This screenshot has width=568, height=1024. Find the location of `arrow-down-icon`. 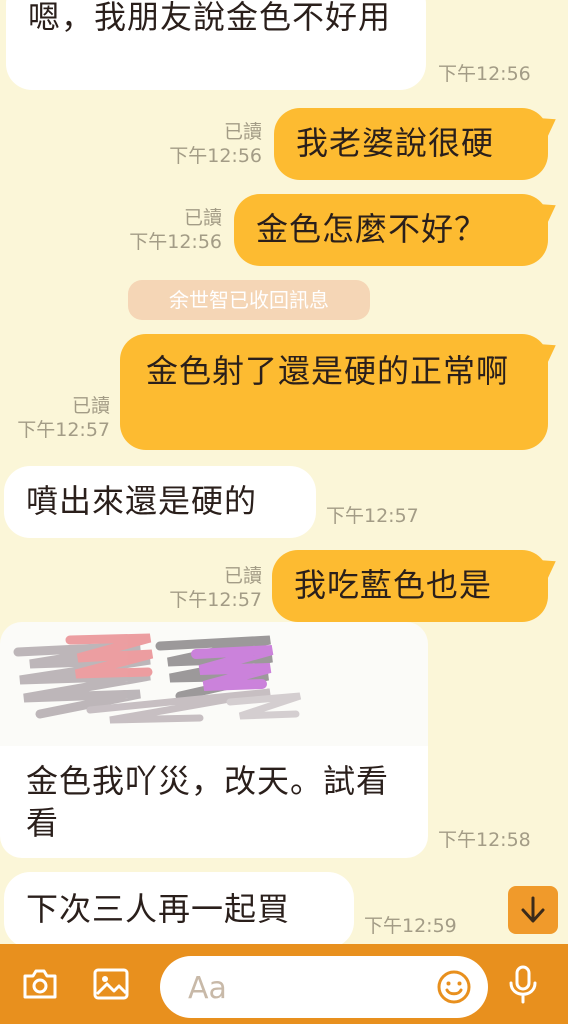

arrow-down-icon is located at coordinates (533, 909).